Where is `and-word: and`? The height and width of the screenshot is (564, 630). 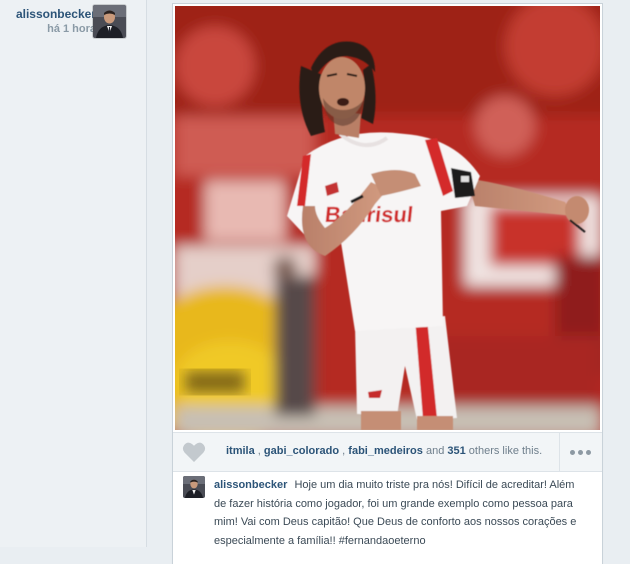
and-word: and is located at coordinates (435, 451).